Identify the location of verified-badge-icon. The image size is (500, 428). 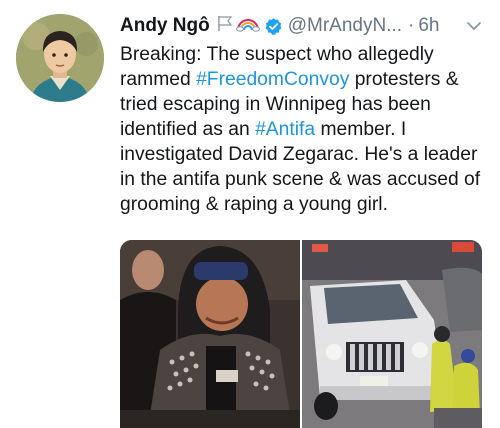
(273, 26).